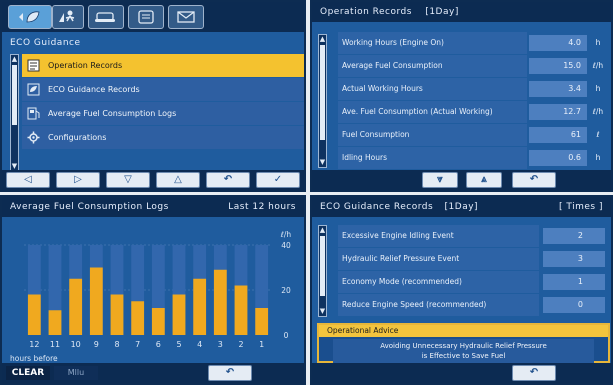  Describe the element at coordinates (438, 305) in the screenshot. I see `row-label: Reduce Engine Speed (recommended)` at that location.